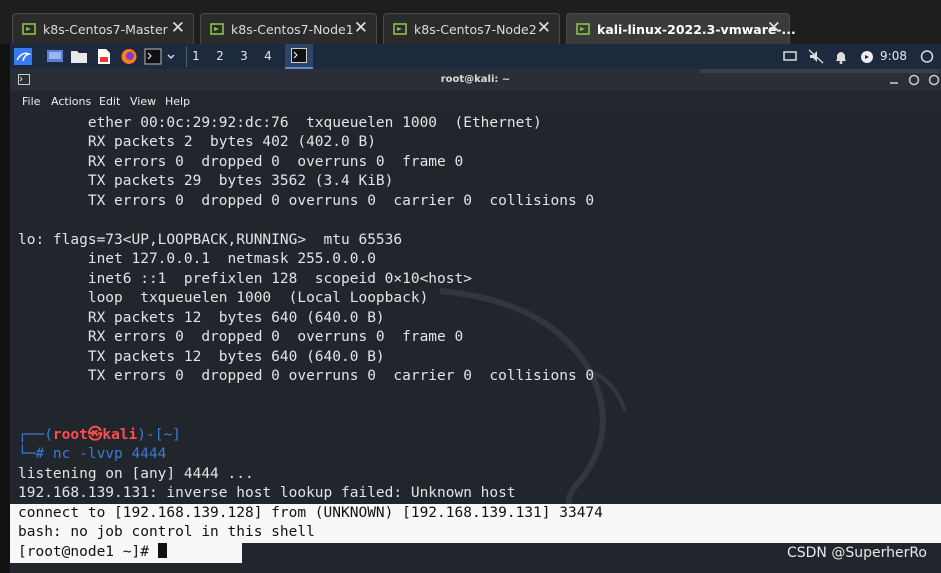  I want to click on window-title: root@kali: ~, so click(475, 79).